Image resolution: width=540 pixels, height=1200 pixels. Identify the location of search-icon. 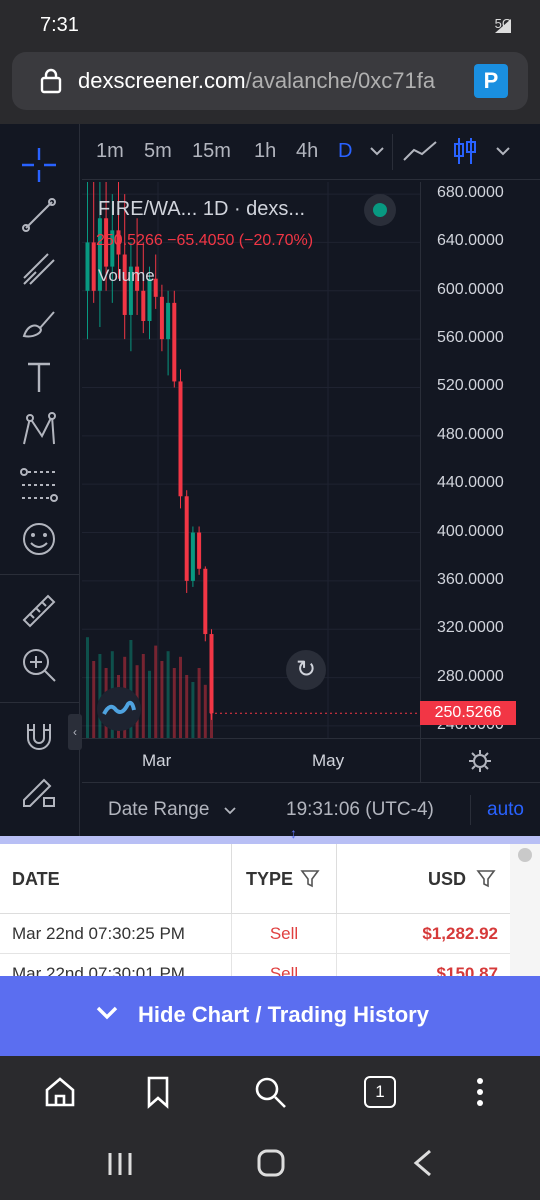
(270, 1092).